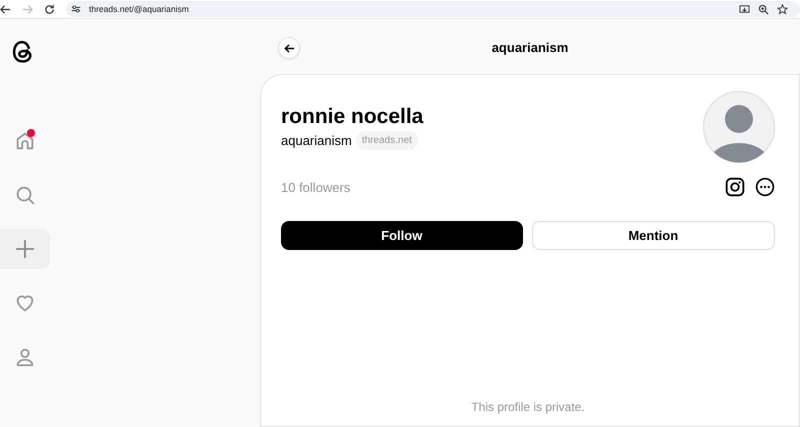  I want to click on avatar-placeholder-icon, so click(739, 127).